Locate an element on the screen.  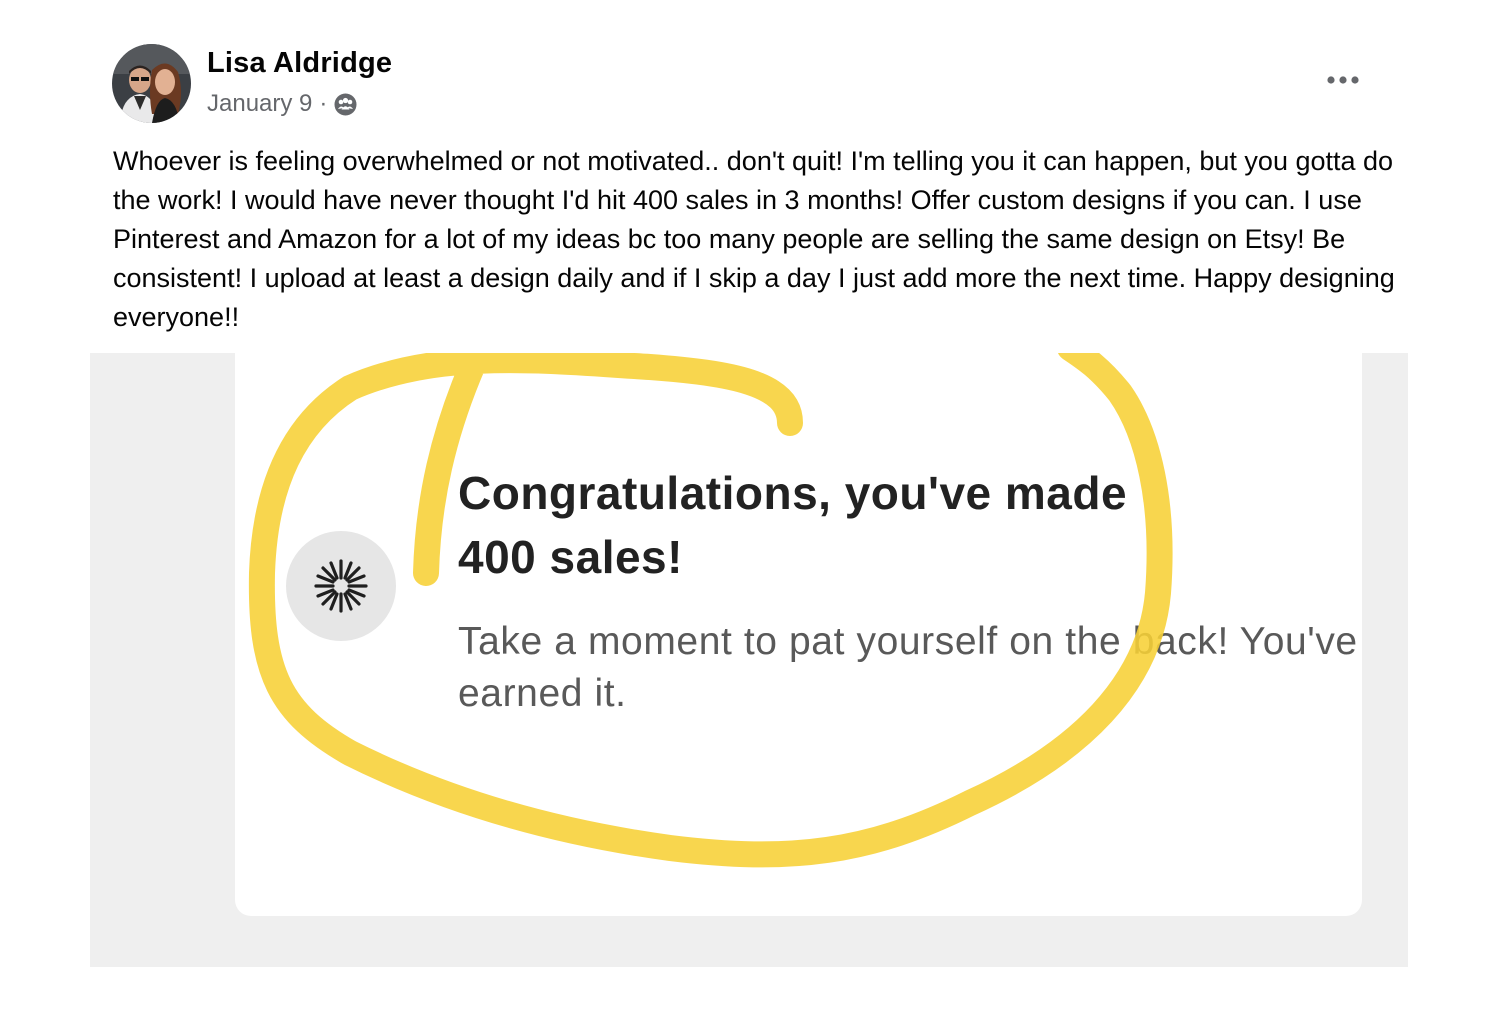
post-meta: January 9 · is located at coordinates (282, 104).